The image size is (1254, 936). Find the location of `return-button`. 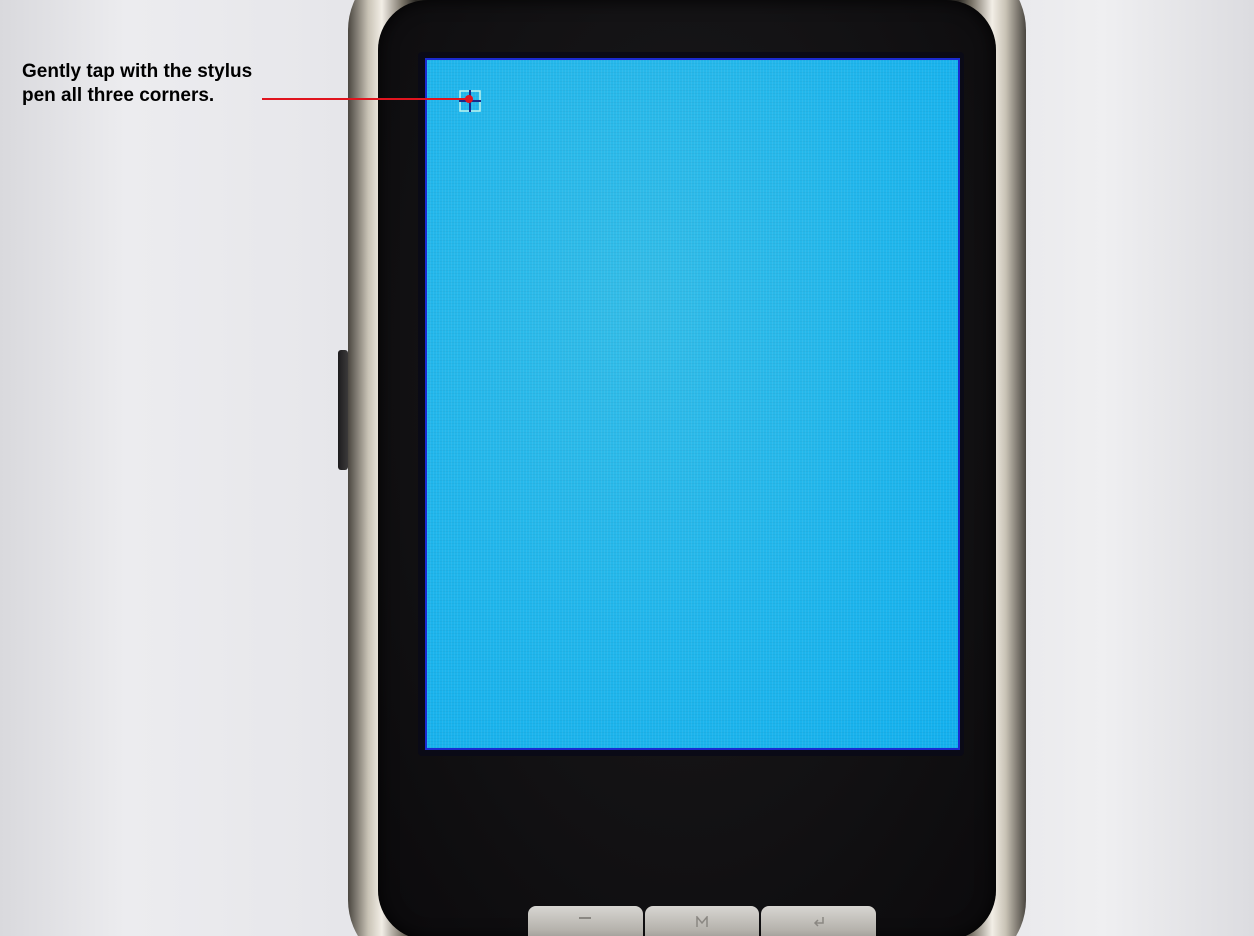

return-button is located at coordinates (819, 921).